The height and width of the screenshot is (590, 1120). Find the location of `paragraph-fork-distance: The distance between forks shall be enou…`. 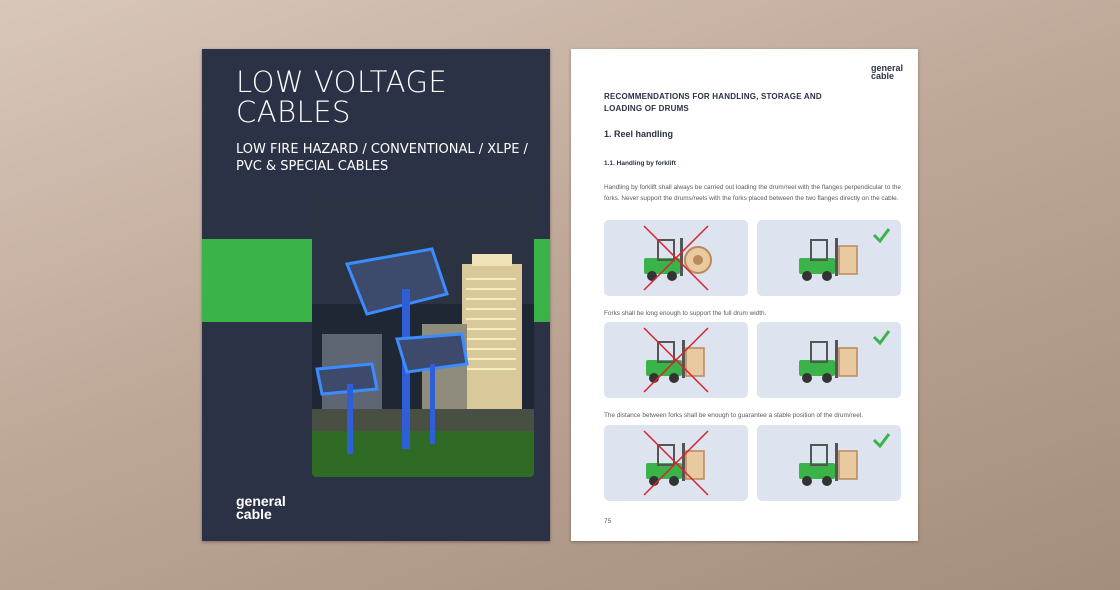

paragraph-fork-distance: The distance between forks shall be enou… is located at coordinates (733, 415).